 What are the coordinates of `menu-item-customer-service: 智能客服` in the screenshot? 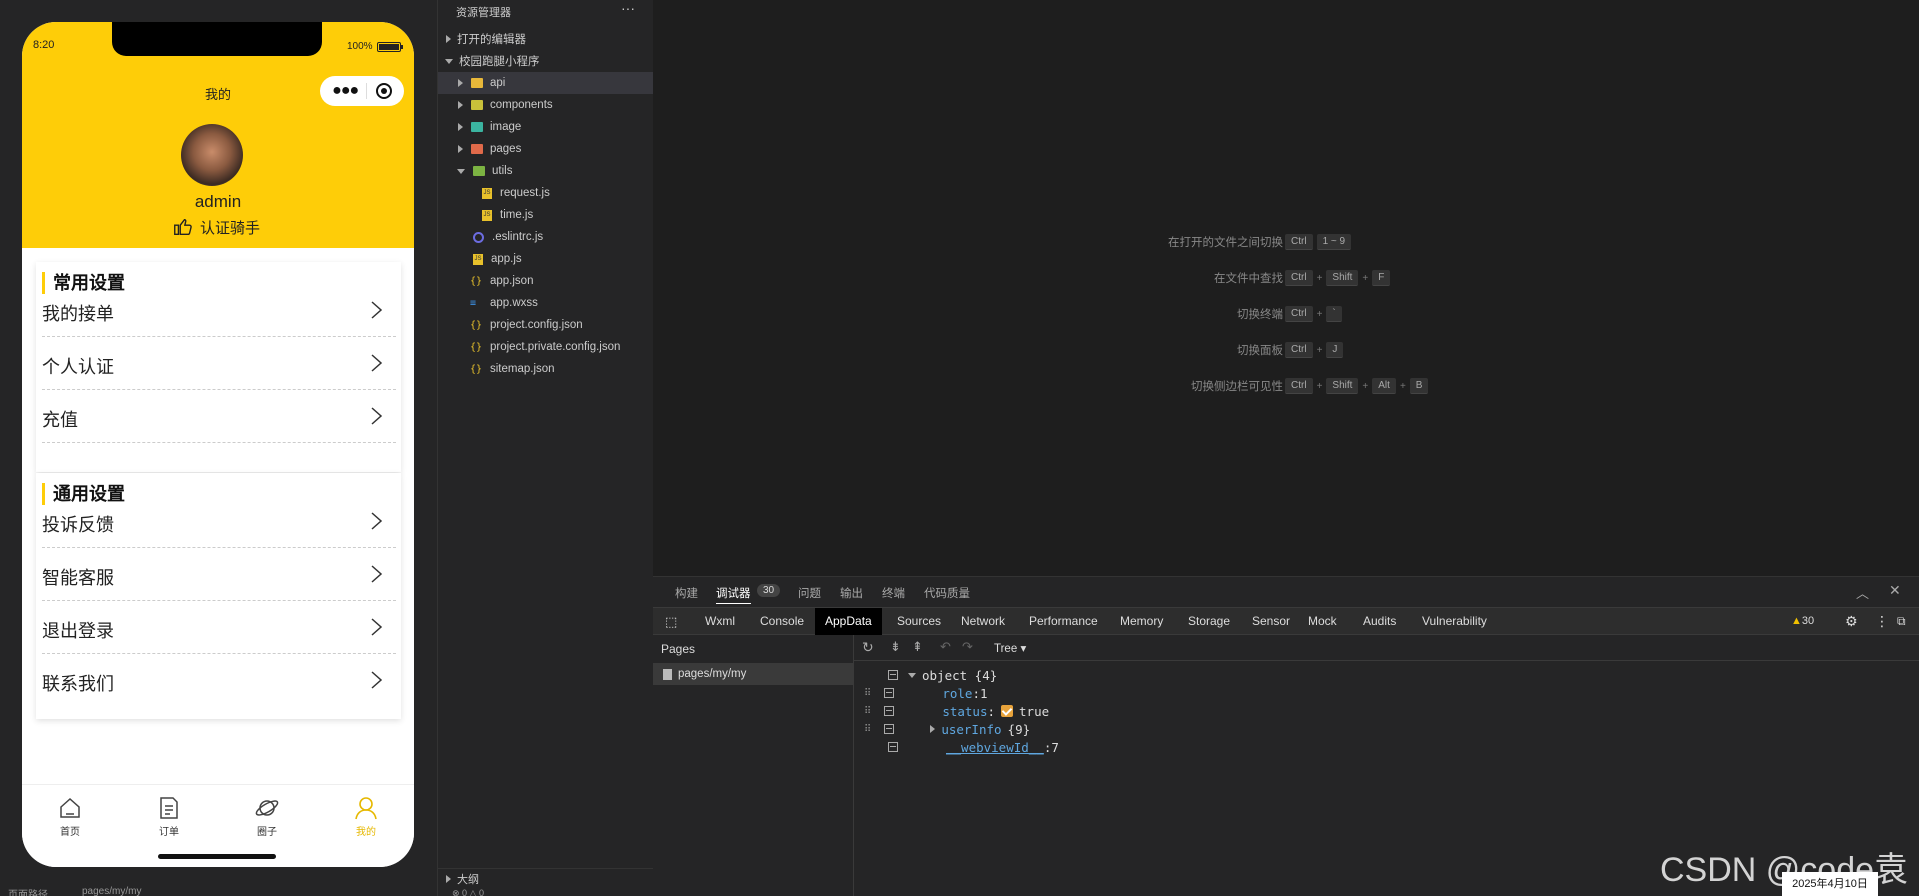 It's located at (219, 574).